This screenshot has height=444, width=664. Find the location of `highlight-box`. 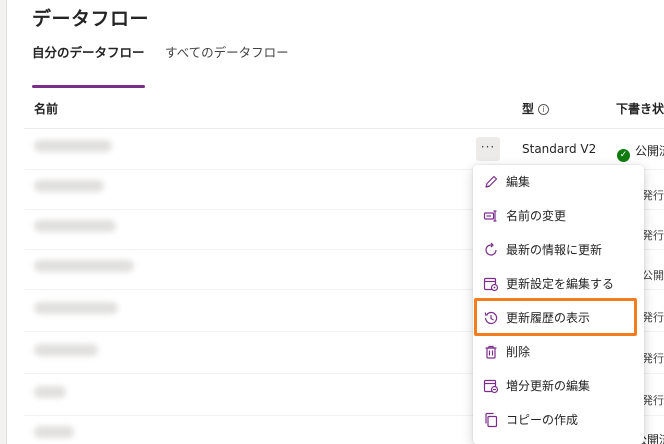

highlight-box is located at coordinates (555, 317).